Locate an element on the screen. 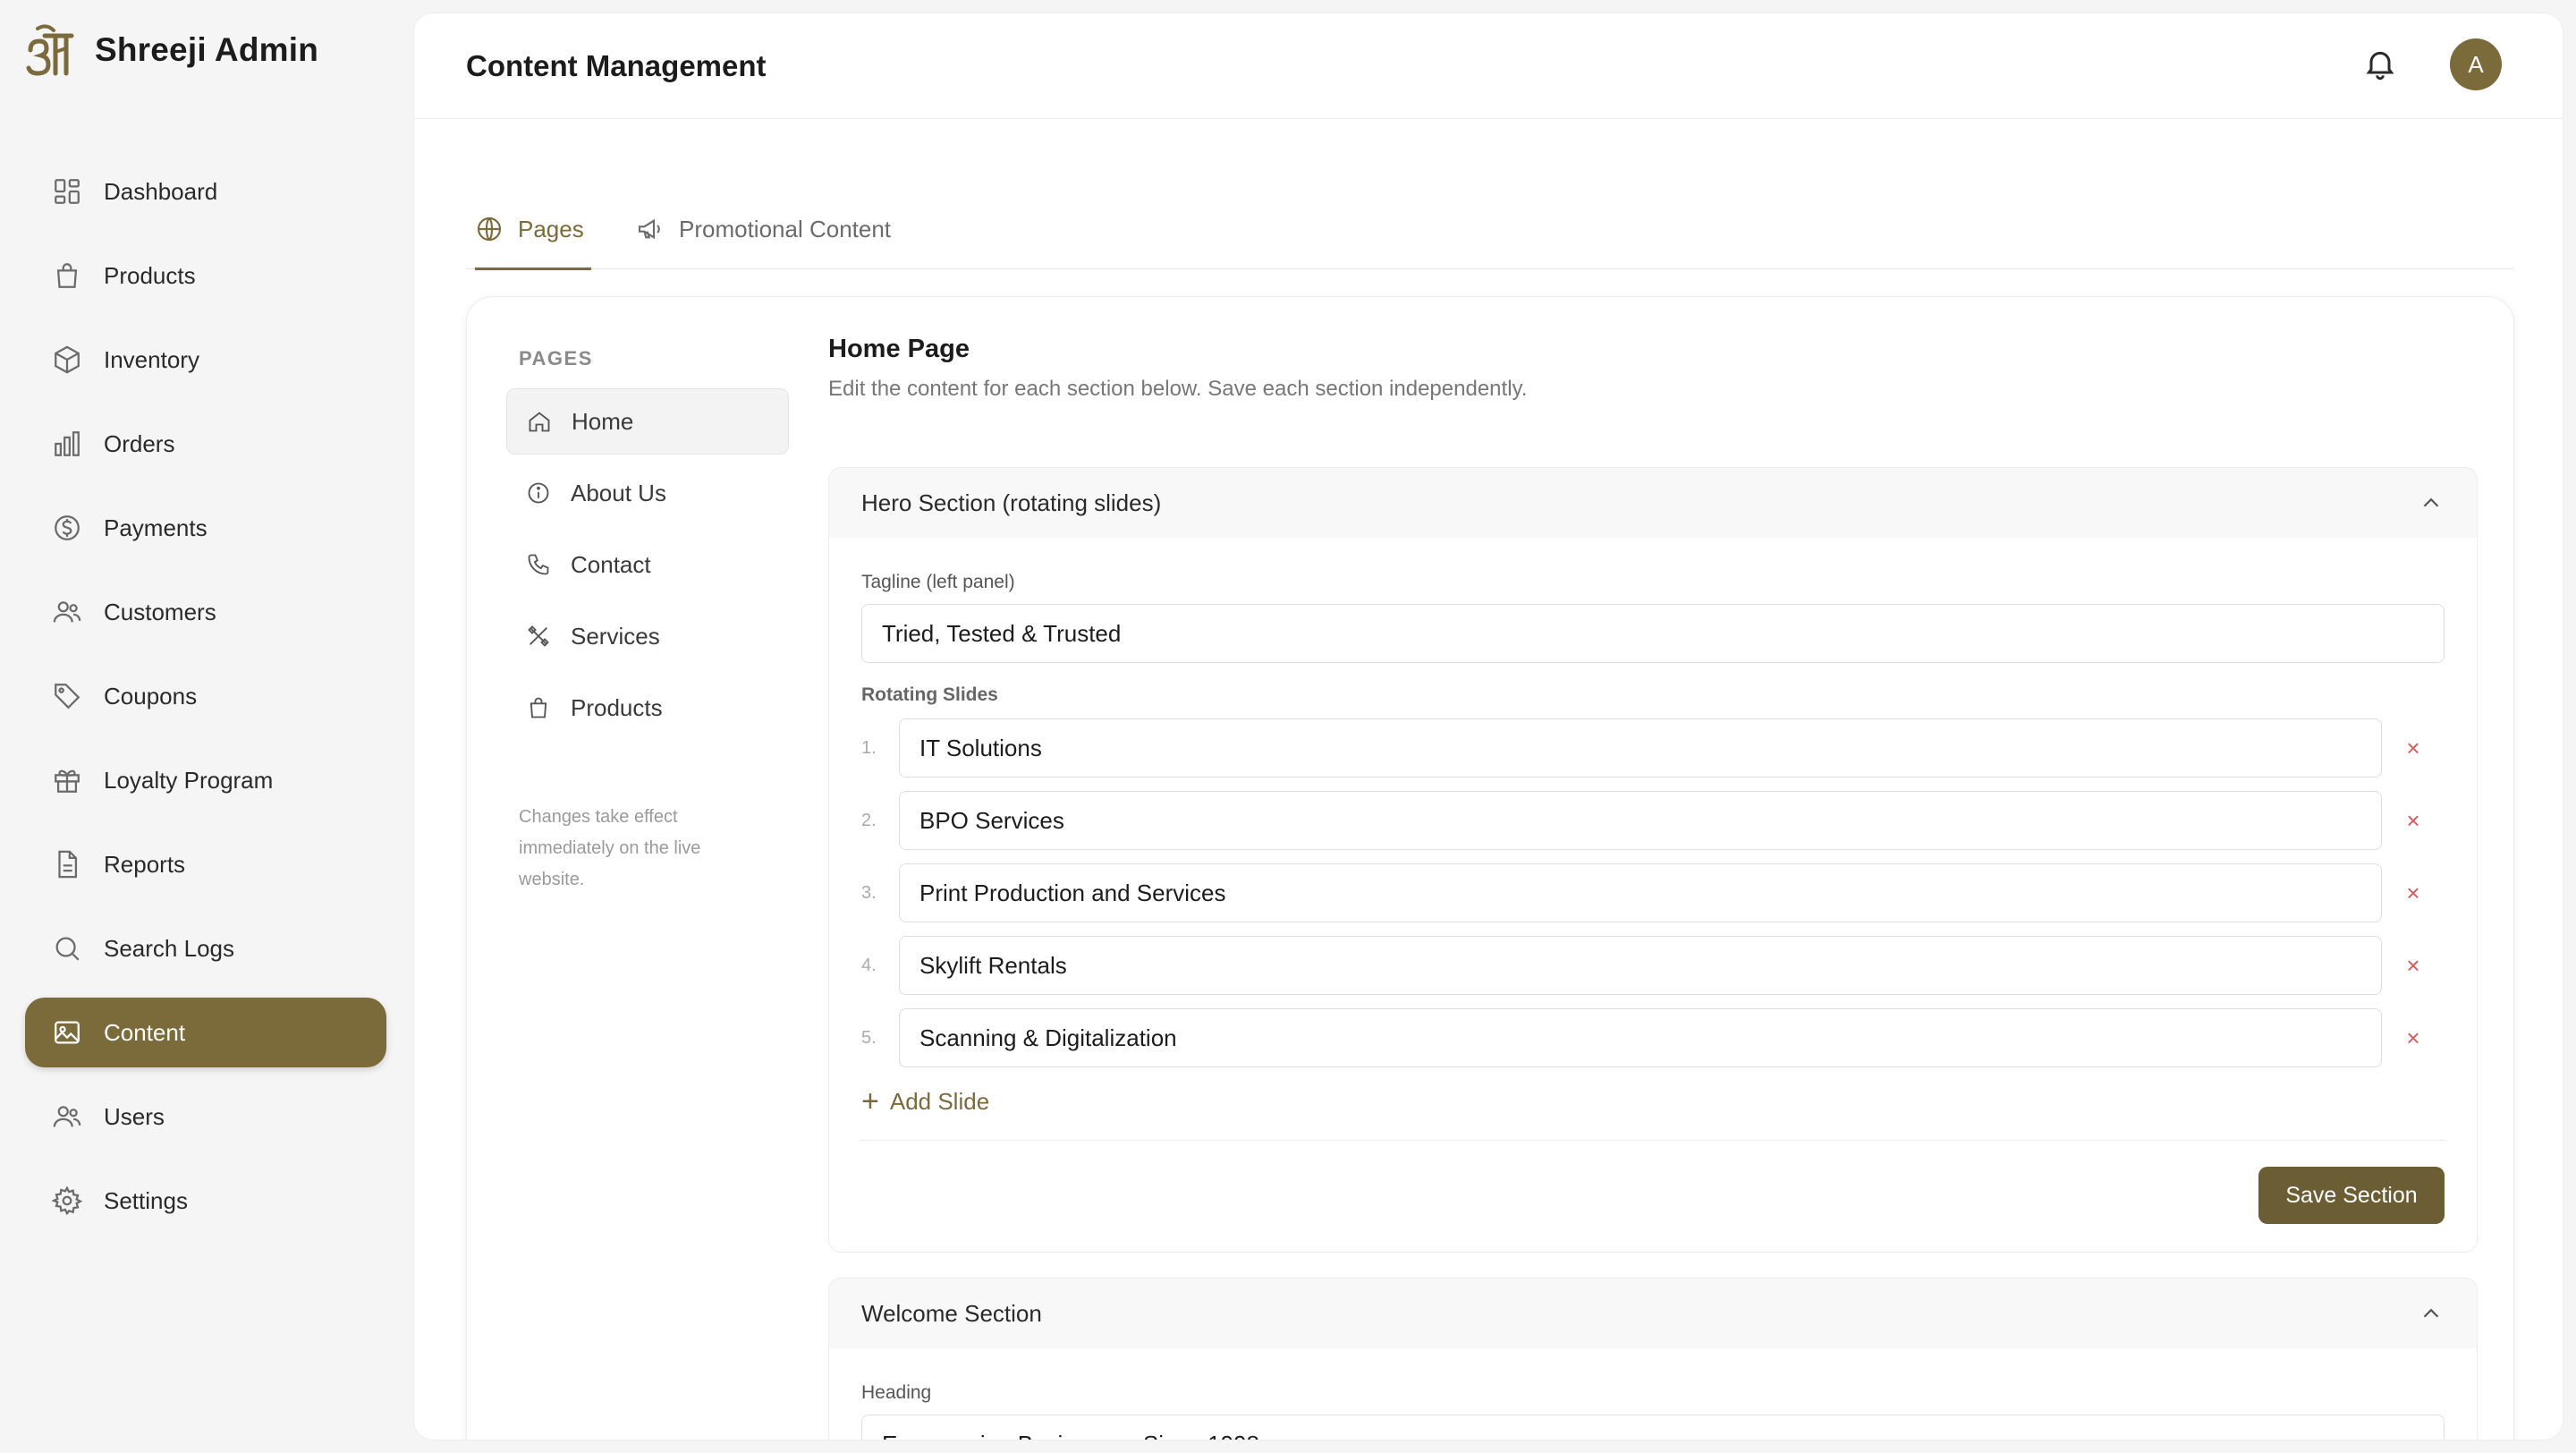  sidebar-item-search-logs: Search Logs is located at coordinates (205, 948).